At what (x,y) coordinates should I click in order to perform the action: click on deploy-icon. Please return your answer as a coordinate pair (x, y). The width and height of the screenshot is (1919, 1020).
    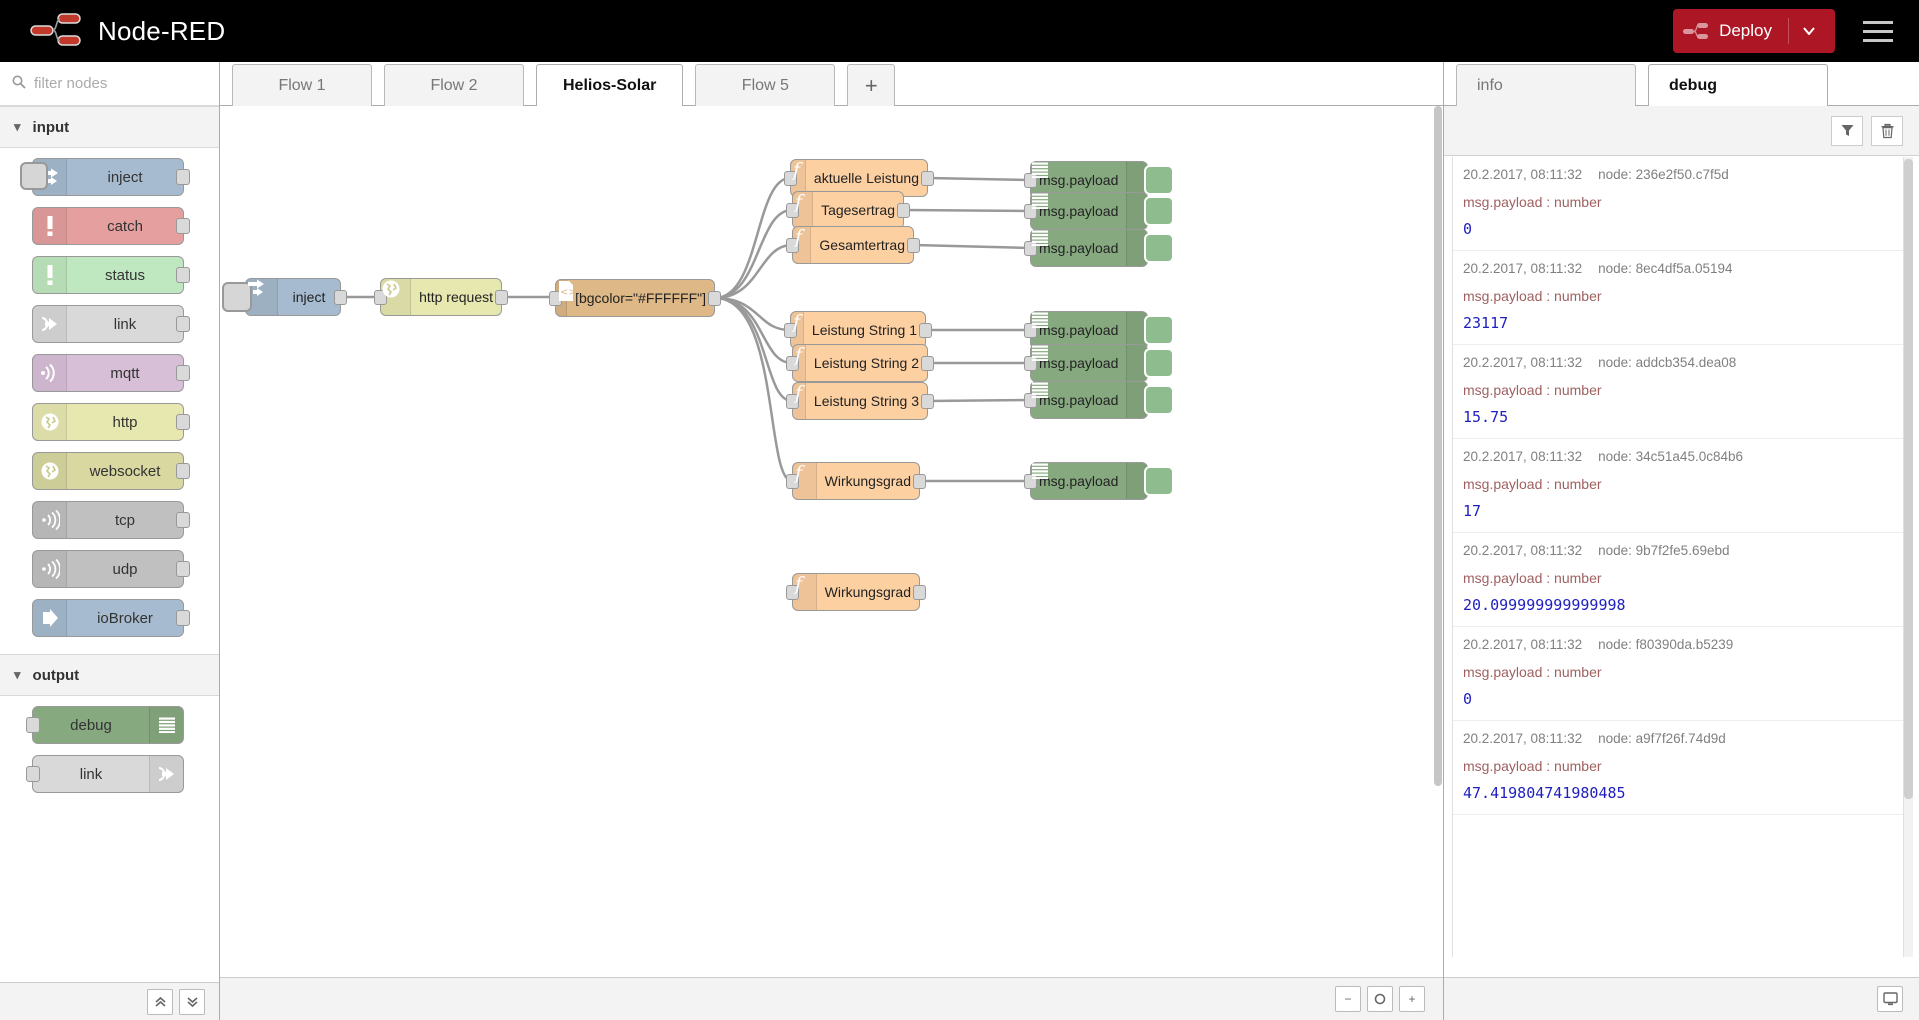
    Looking at the image, I should click on (1696, 31).